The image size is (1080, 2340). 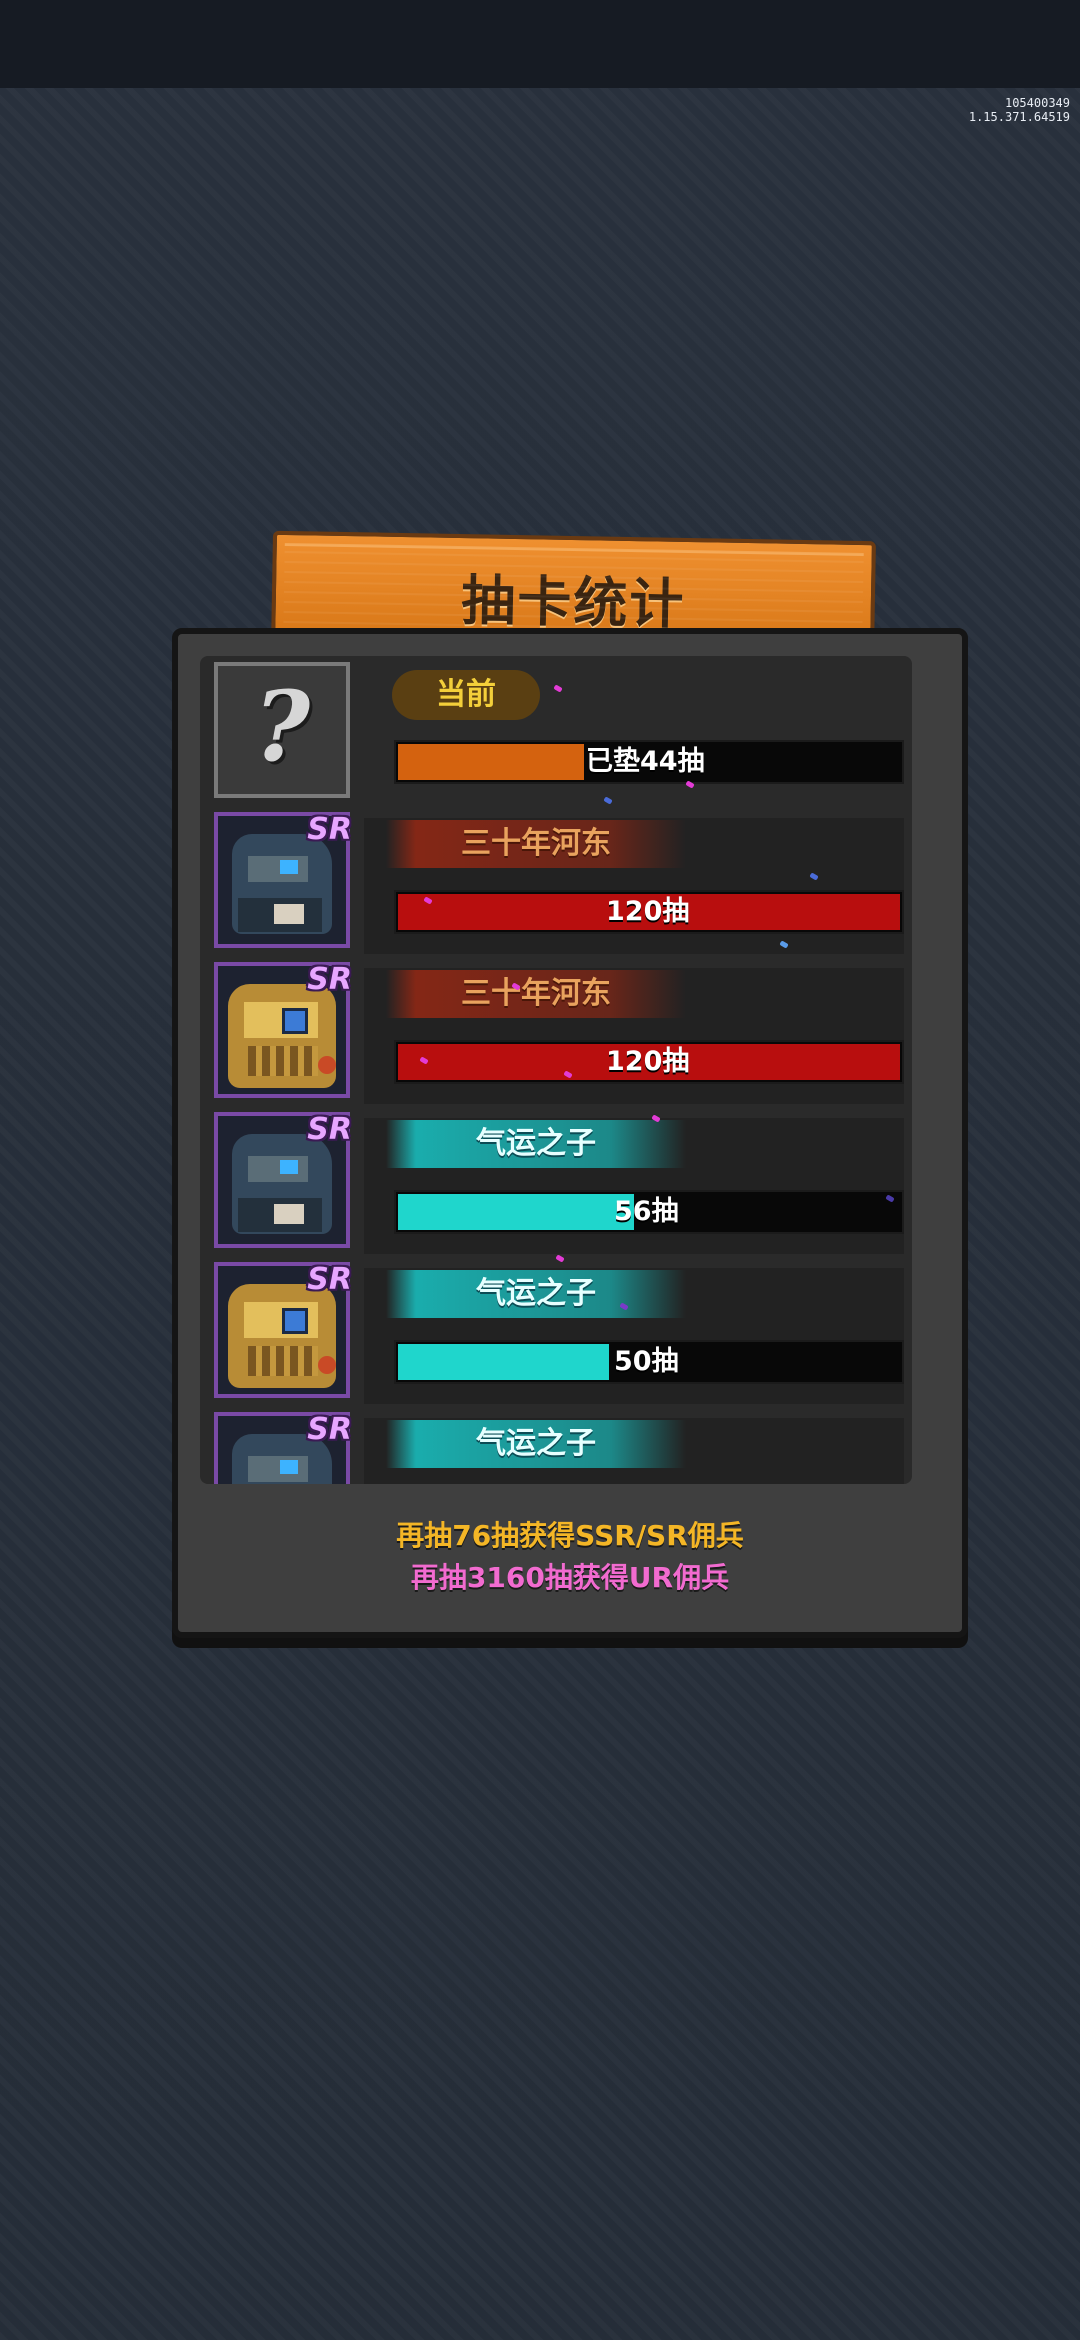 I want to click on list-item: SR 气运之子, so click(x=559, y=1448).